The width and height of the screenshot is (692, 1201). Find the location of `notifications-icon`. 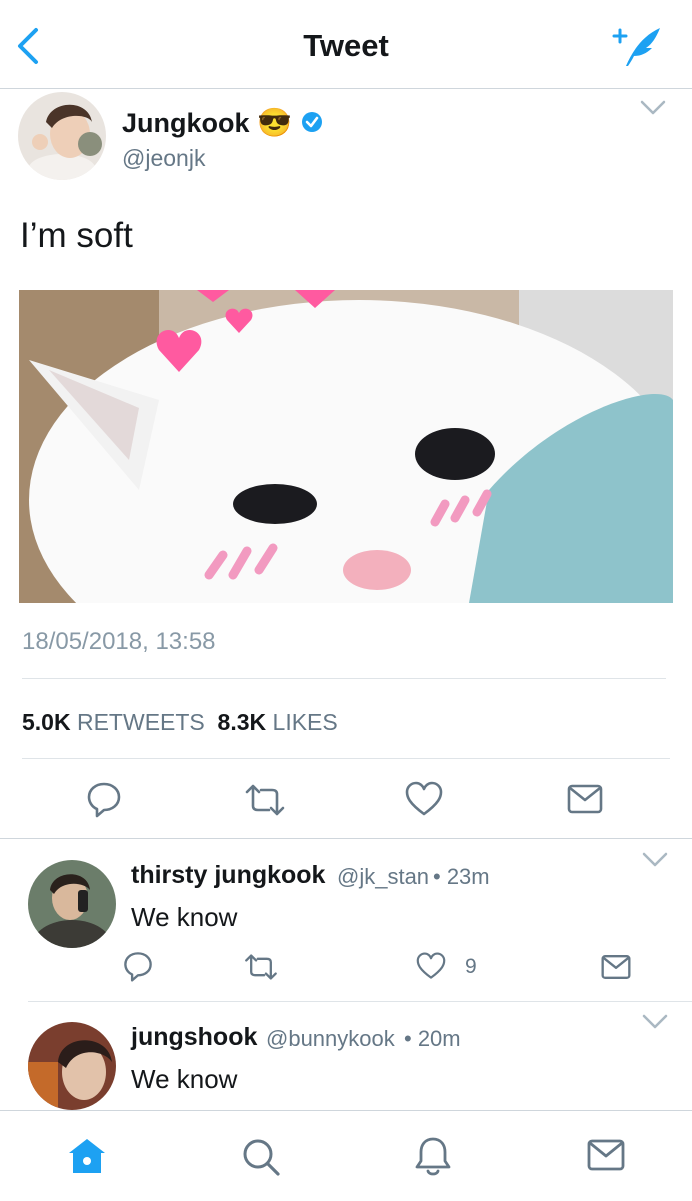

notifications-icon is located at coordinates (433, 1156).